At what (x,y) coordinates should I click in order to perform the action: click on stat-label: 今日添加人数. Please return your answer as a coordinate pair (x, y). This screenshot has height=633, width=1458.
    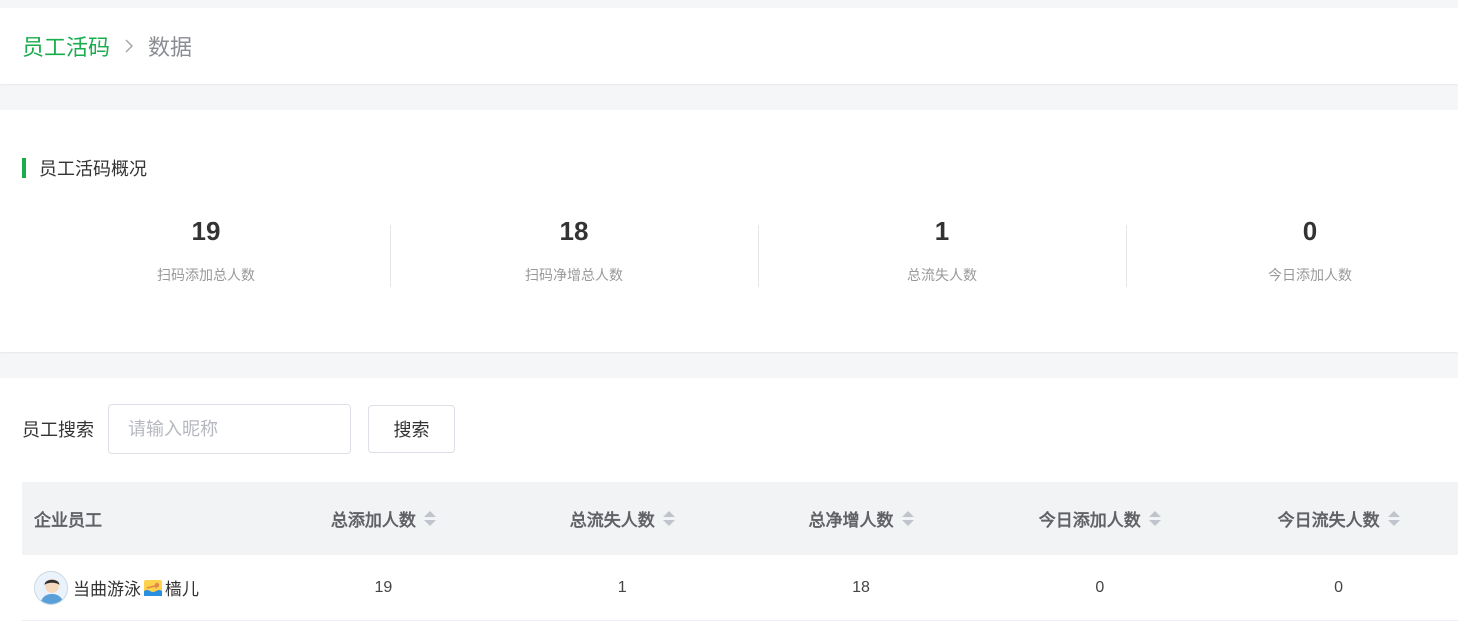
    Looking at the image, I should click on (1310, 276).